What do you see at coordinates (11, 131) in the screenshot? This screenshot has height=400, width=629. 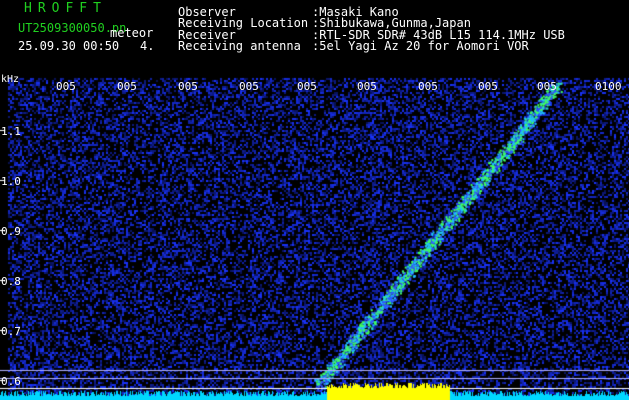 I see `freq-tick: 1.1` at bounding box center [11, 131].